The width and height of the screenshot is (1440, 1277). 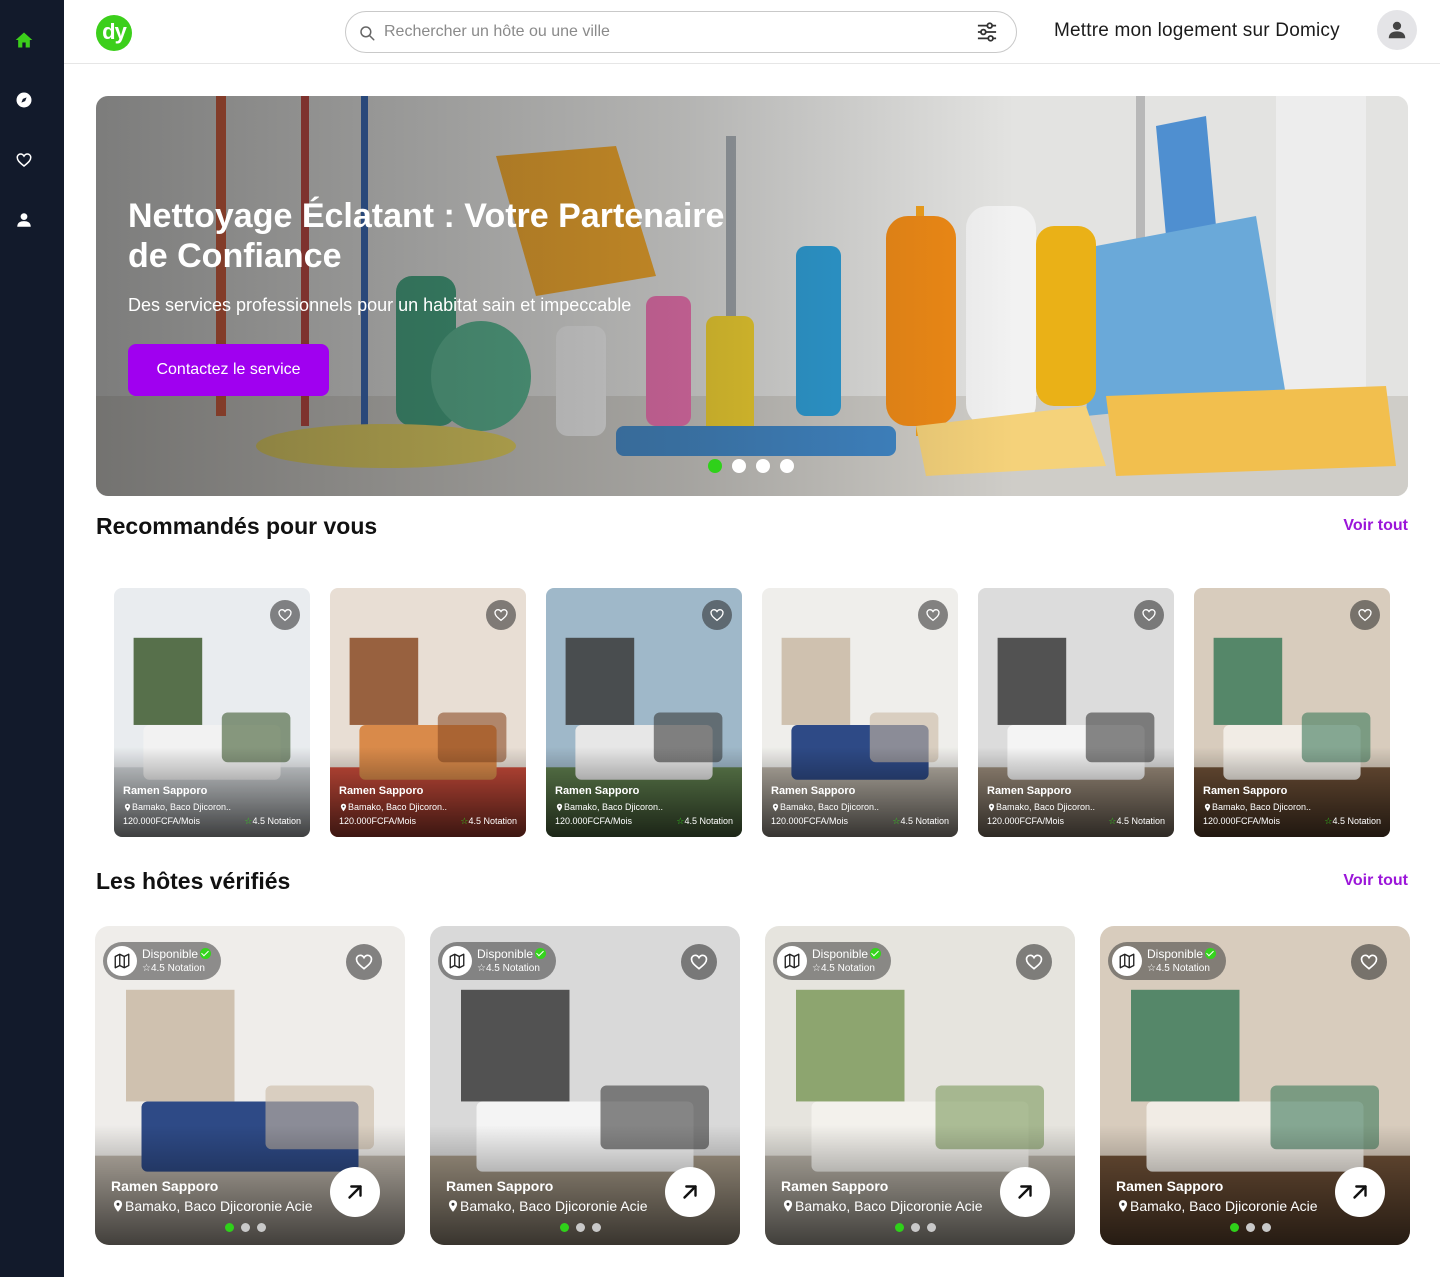 I want to click on recommended-see-all-link: Voir tout, so click(x=1375, y=526).